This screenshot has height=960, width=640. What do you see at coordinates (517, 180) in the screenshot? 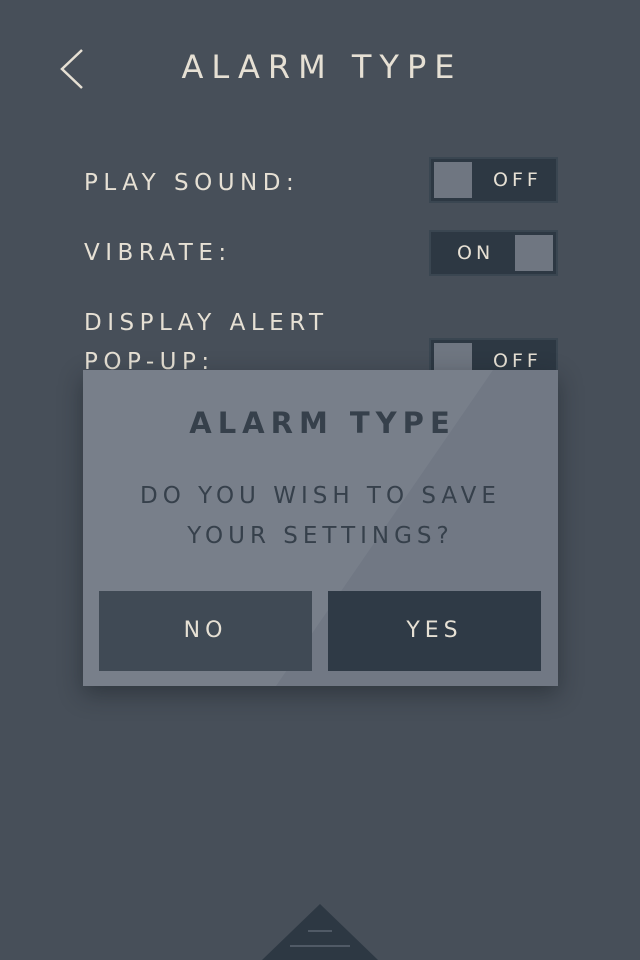
I see `toggle-state: OFF` at bounding box center [517, 180].